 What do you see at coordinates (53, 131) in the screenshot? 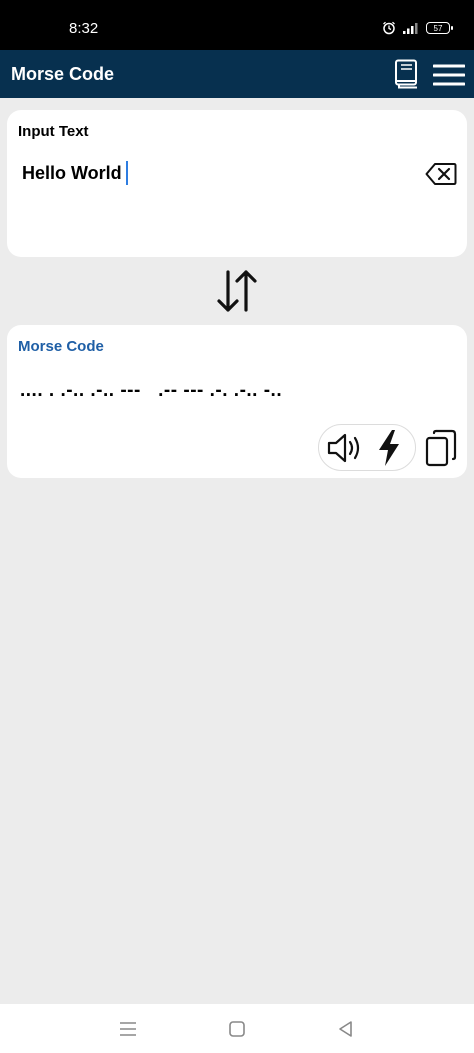
I see `input-label: Input Text` at bounding box center [53, 131].